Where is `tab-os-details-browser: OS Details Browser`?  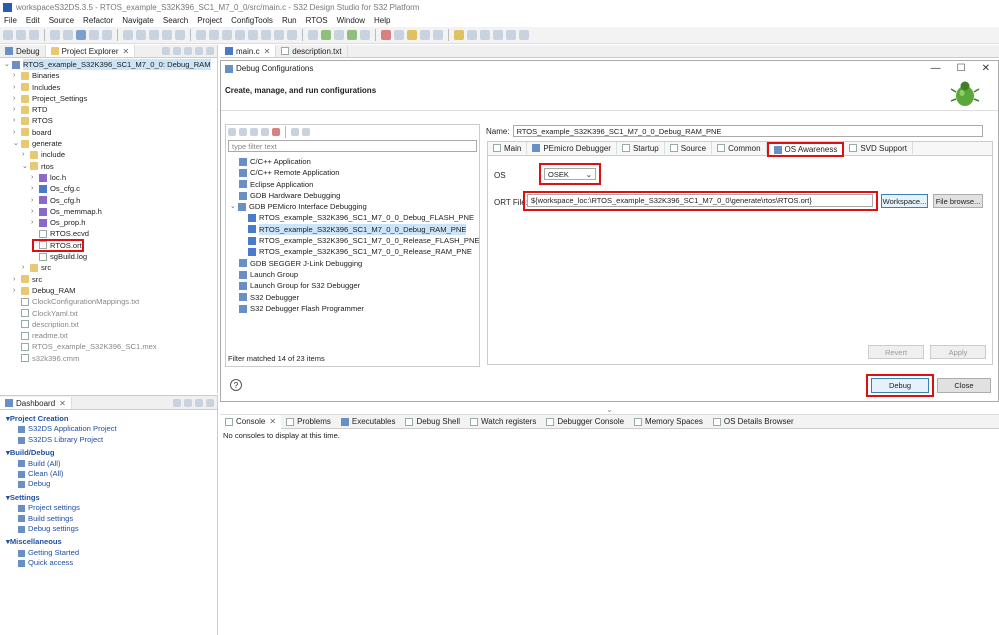
tab-os-details-browser: OS Details Browser is located at coordinates (753, 422).